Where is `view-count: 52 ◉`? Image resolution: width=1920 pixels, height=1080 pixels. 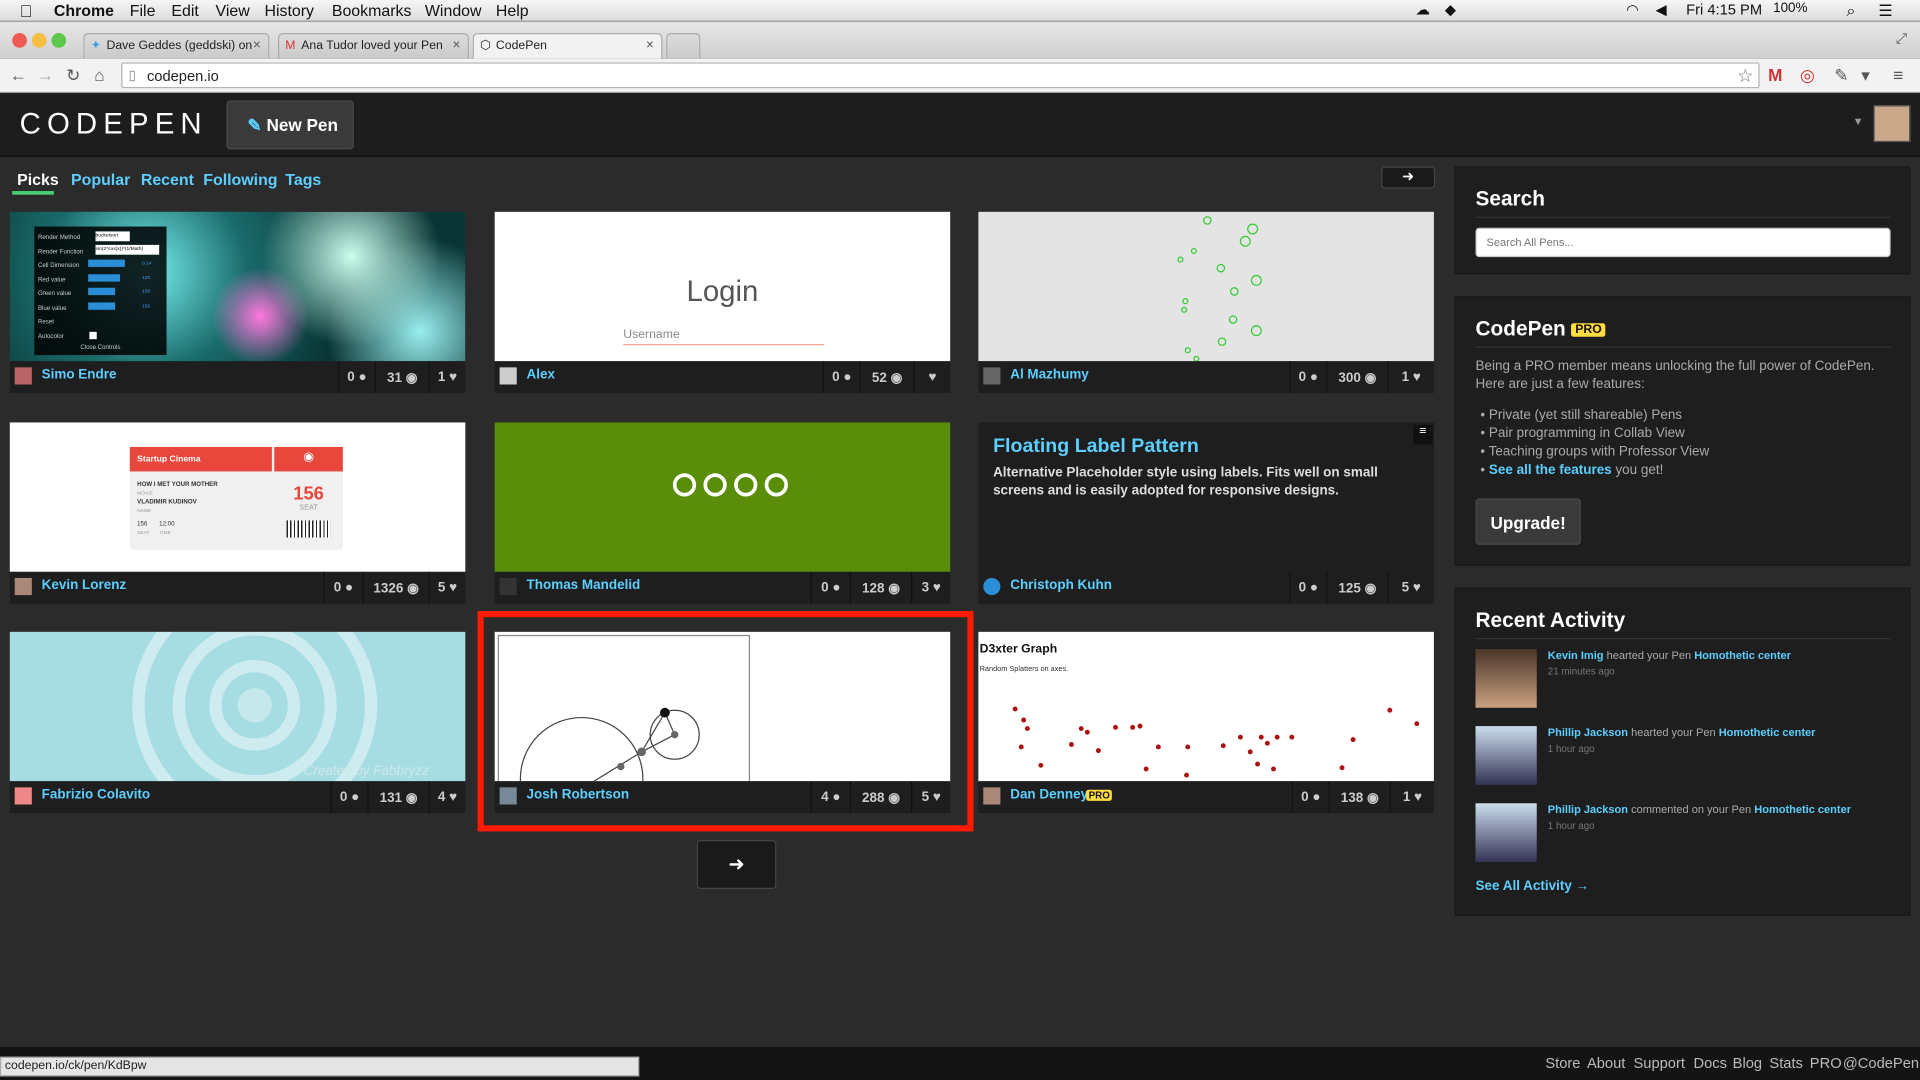 view-count: 52 ◉ is located at coordinates (886, 377).